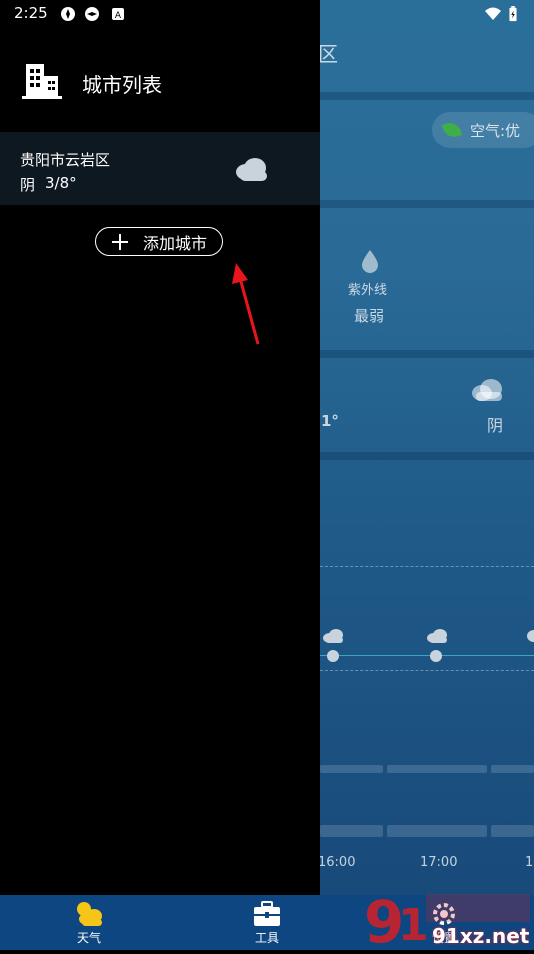  Describe the element at coordinates (337, 862) in the screenshot. I see `time-label: 16:00` at that location.